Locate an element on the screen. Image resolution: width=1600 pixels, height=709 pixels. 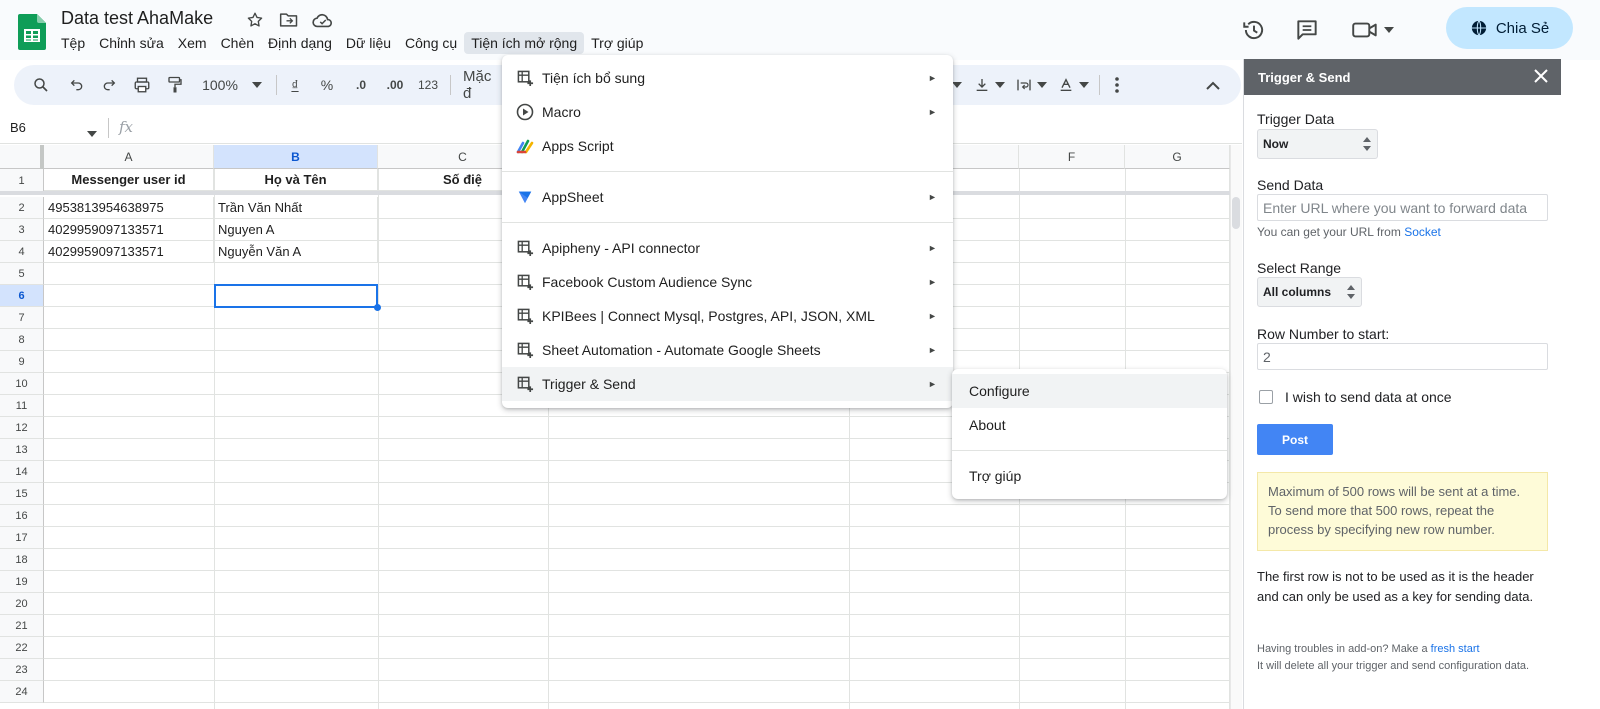
rotation-dropdown-icon is located at coordinates (1084, 85).